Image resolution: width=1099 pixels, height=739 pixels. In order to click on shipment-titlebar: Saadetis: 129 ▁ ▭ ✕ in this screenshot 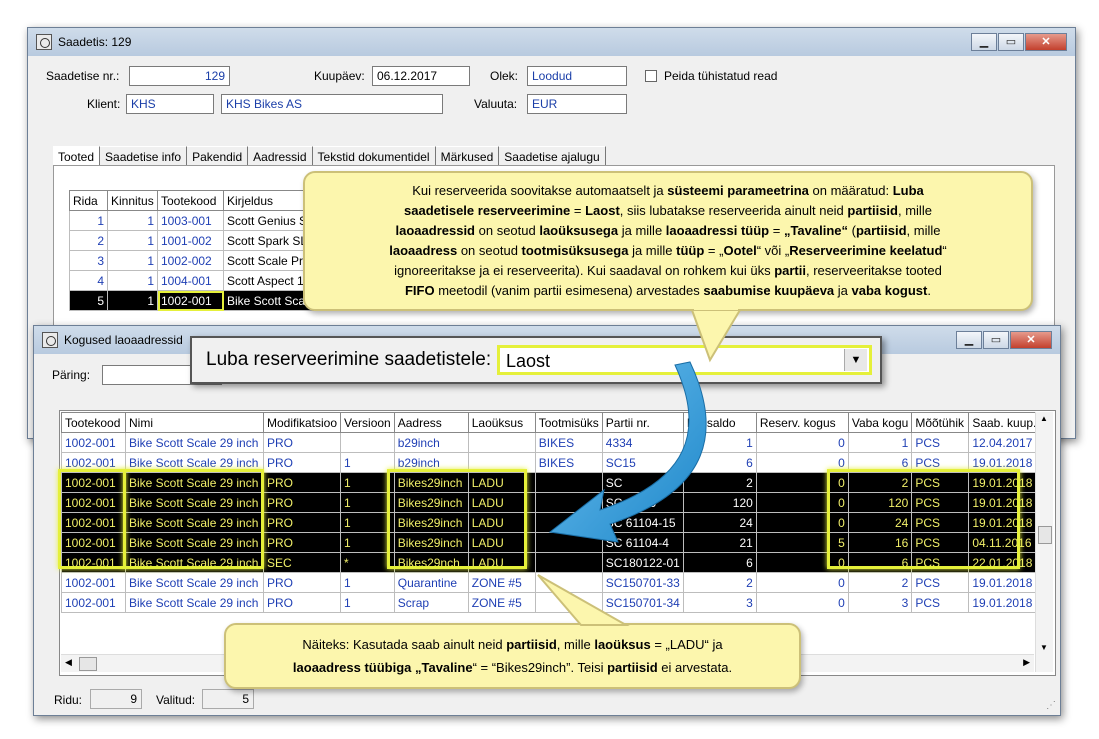, I will do `click(551, 42)`.